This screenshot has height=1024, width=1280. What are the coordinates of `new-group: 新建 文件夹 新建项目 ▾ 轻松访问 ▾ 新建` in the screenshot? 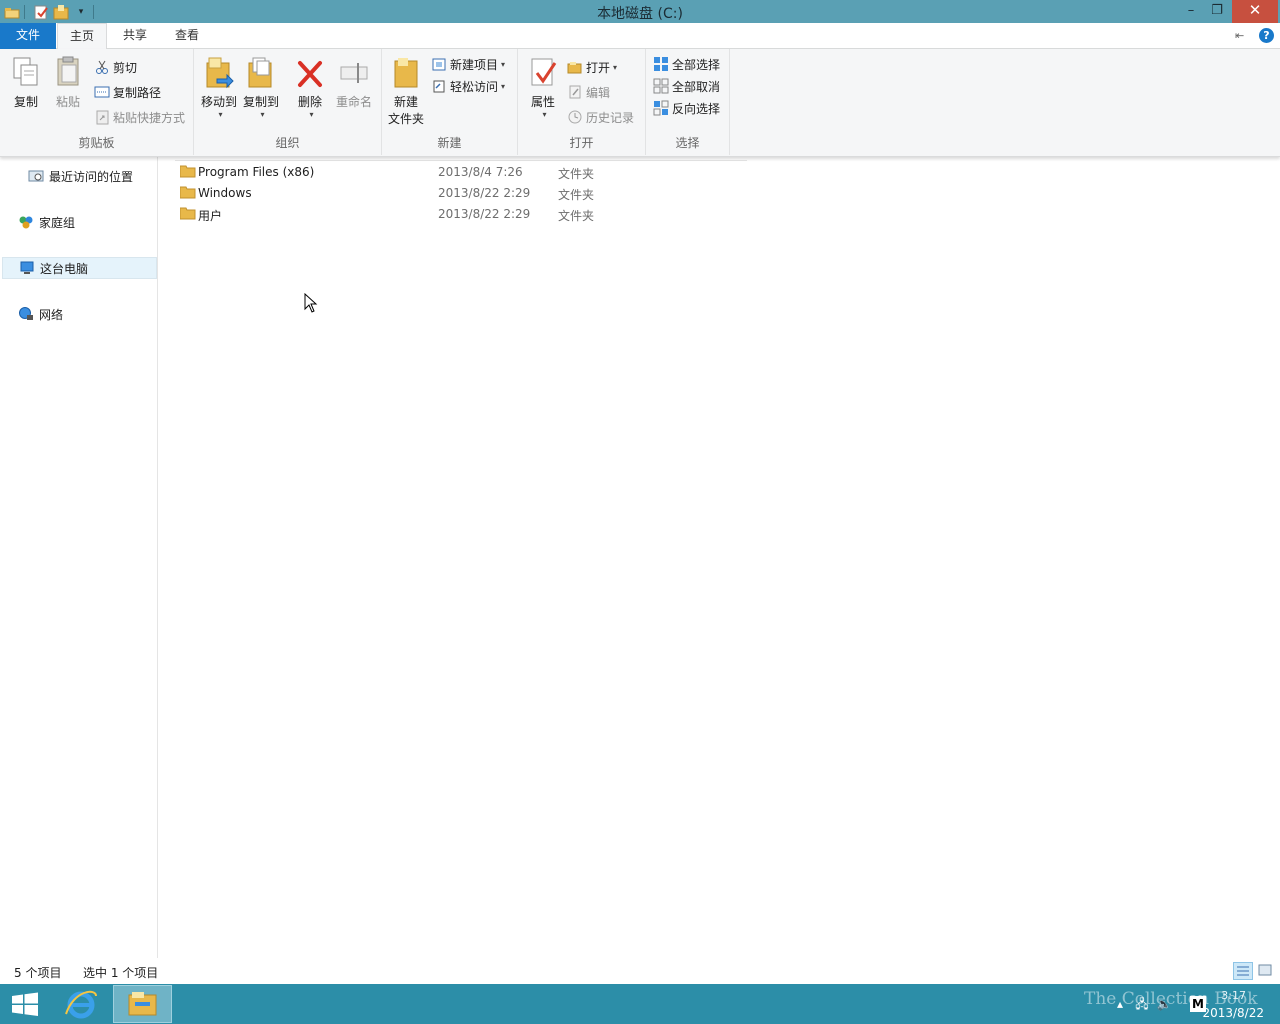 It's located at (450, 102).